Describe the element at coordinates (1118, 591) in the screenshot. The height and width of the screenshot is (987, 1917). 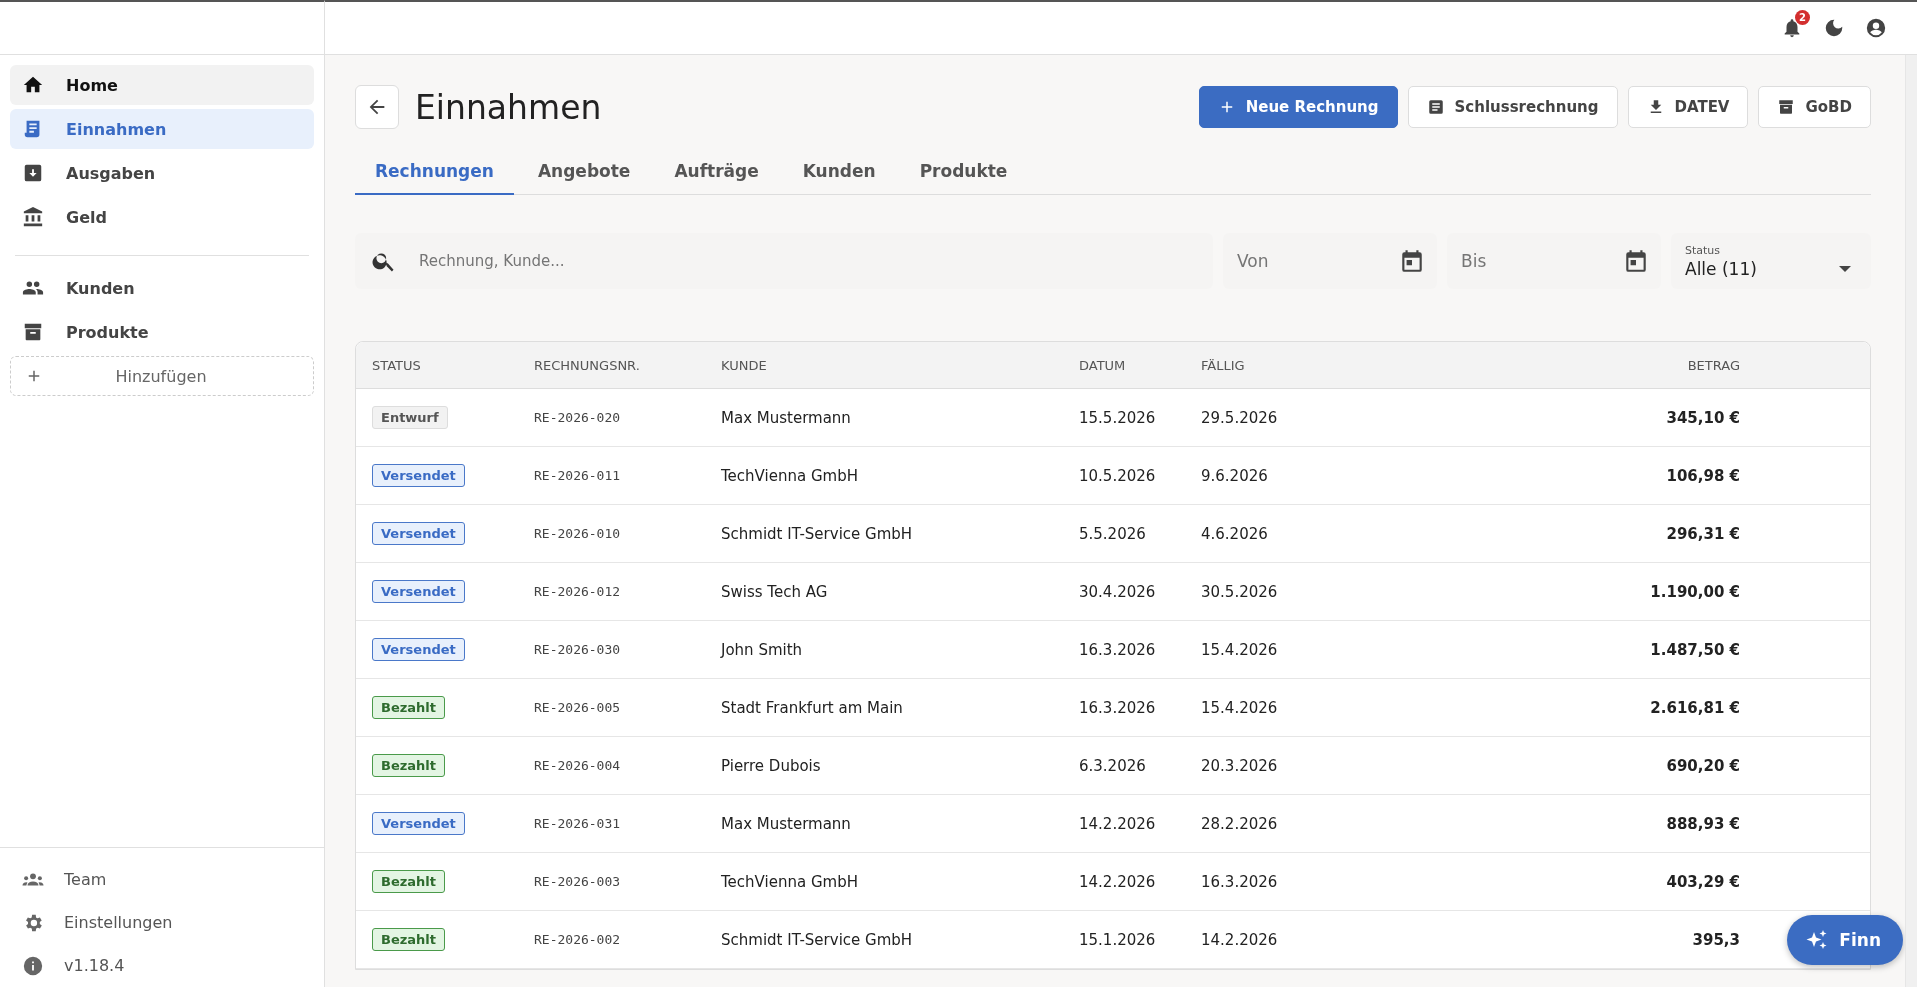
I see `table-cell-text: 30.4.2026` at that location.